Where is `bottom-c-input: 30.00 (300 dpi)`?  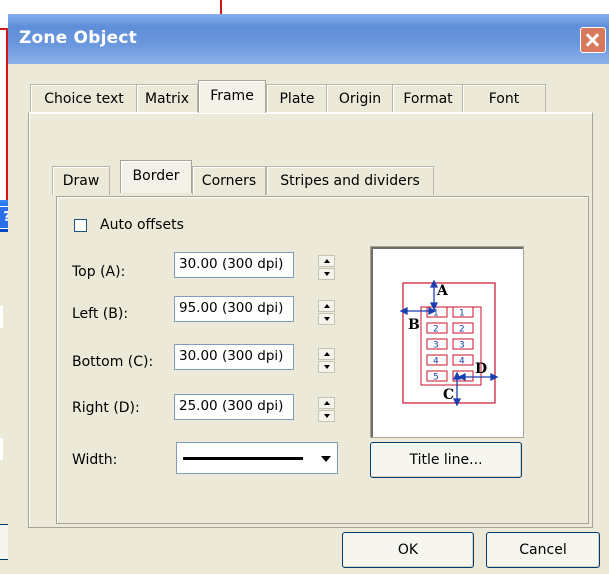 bottom-c-input: 30.00 (300 dpi) is located at coordinates (234, 357).